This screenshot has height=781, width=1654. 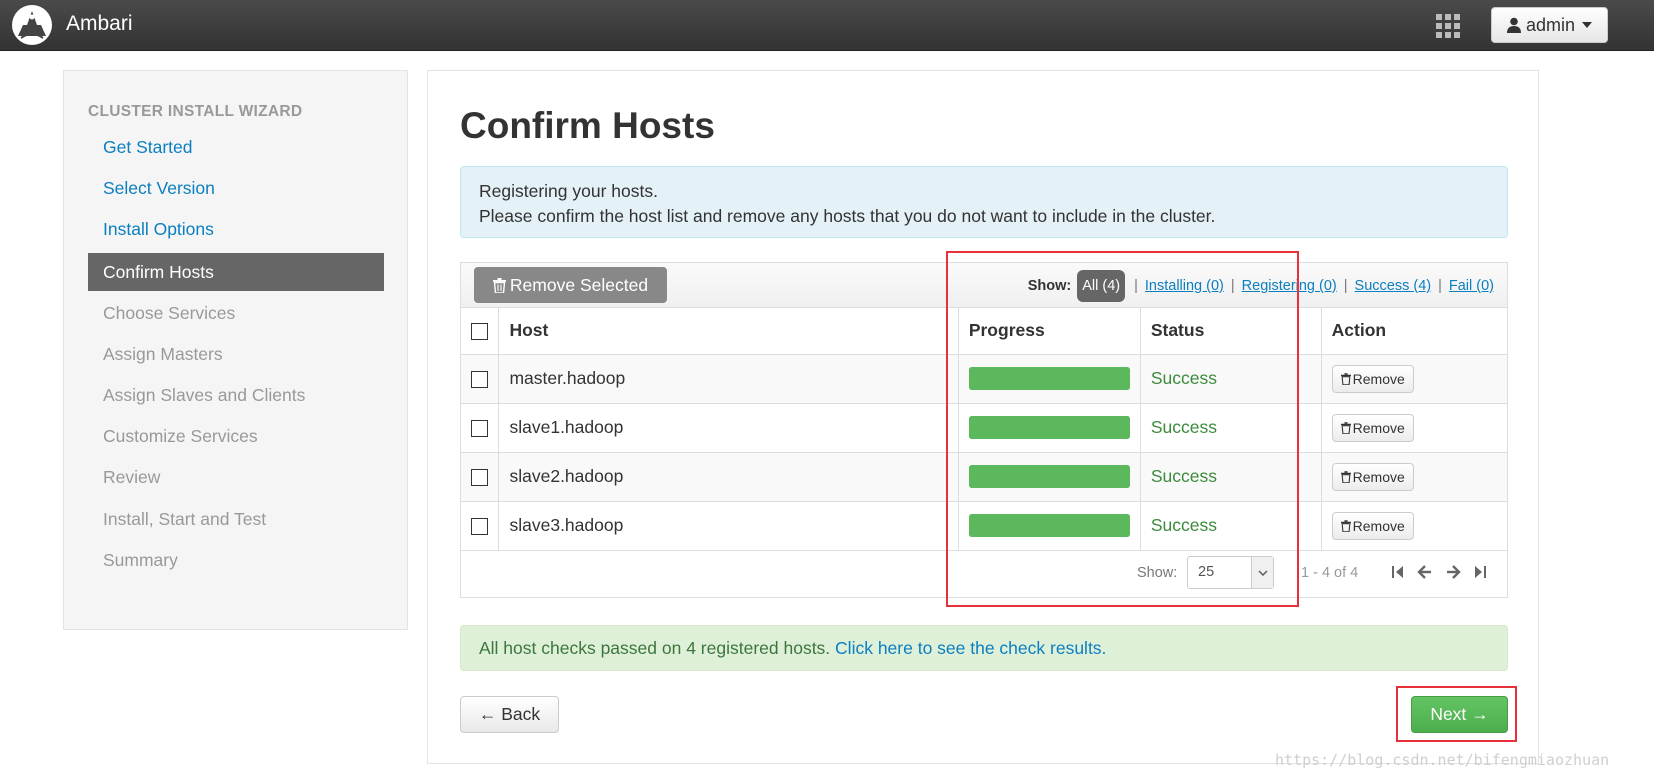 I want to click on sidebar-item-get-started: Get Started, so click(x=236, y=147).